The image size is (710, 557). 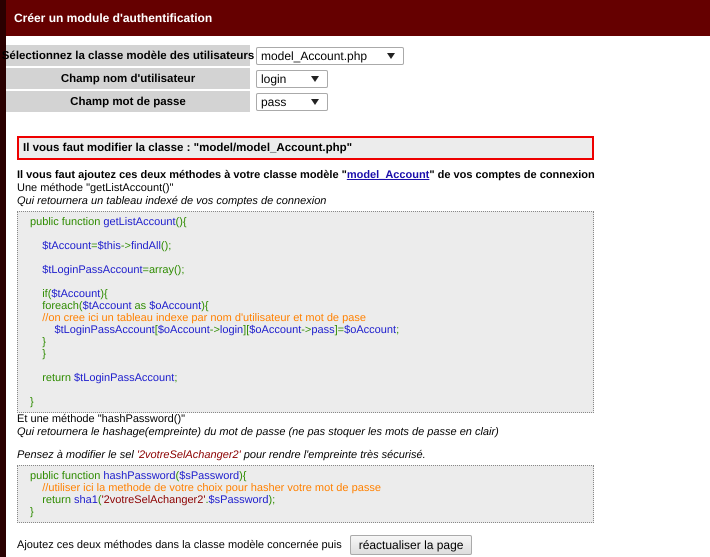 What do you see at coordinates (411, 545) in the screenshot?
I see `refresh-button: réactualiser la page` at bounding box center [411, 545].